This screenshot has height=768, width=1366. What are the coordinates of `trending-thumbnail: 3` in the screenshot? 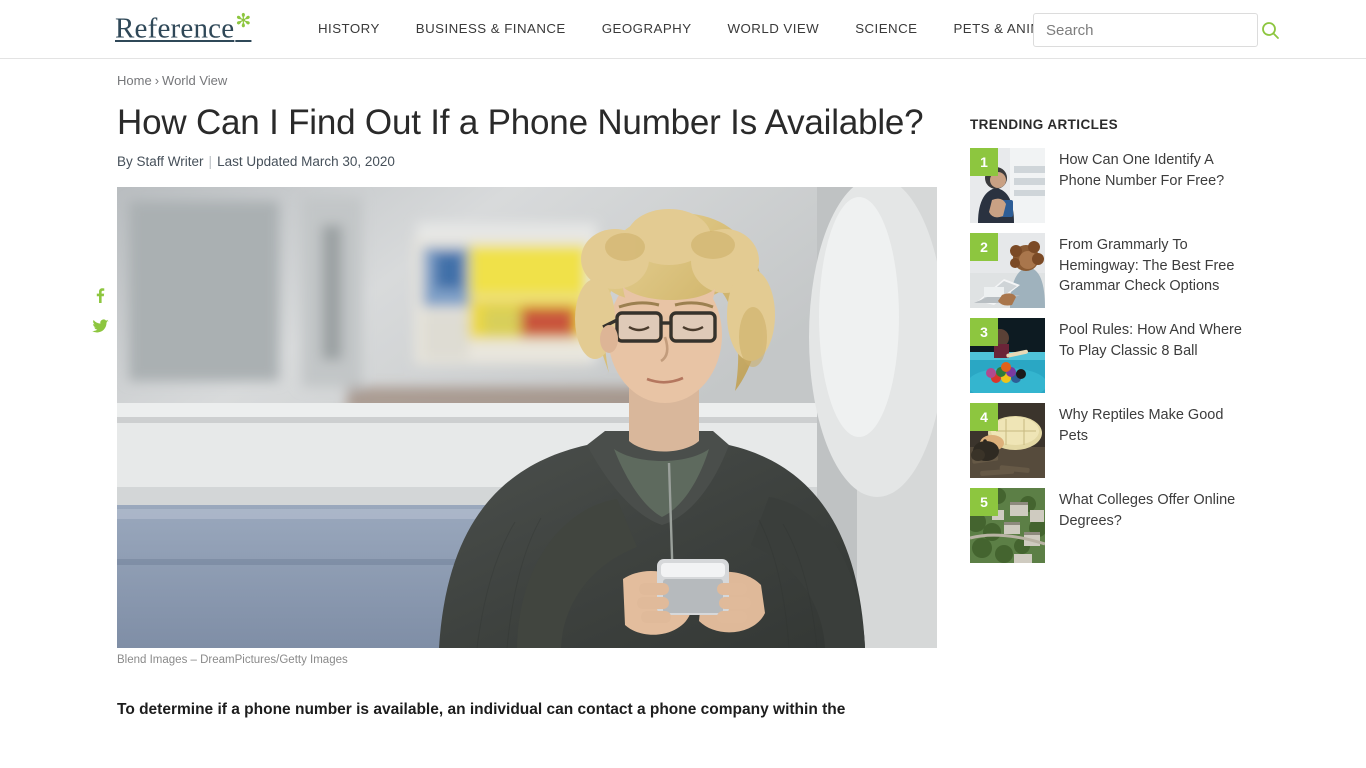 It's located at (1007, 355).